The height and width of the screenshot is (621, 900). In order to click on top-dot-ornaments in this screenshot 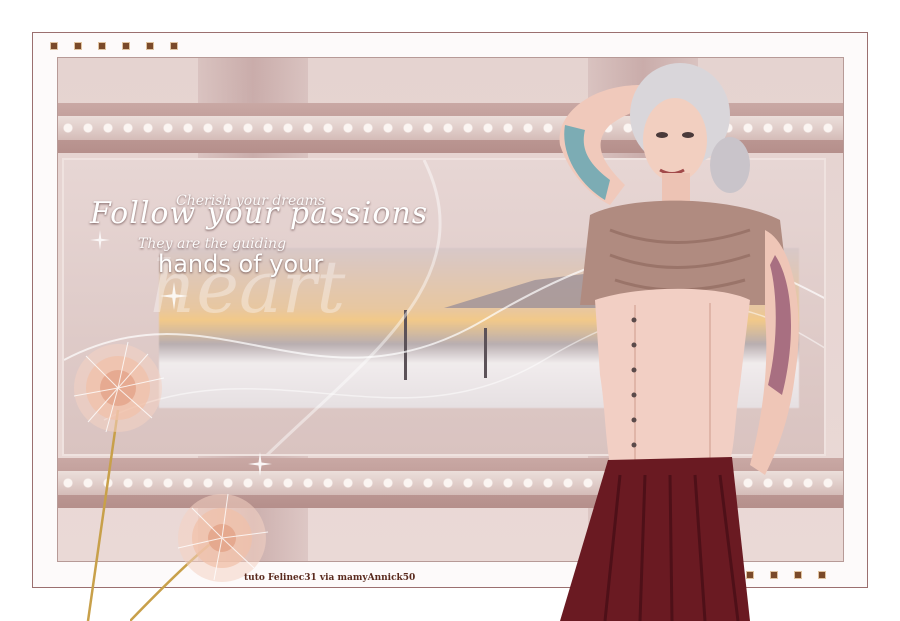, I will do `click(114, 46)`.